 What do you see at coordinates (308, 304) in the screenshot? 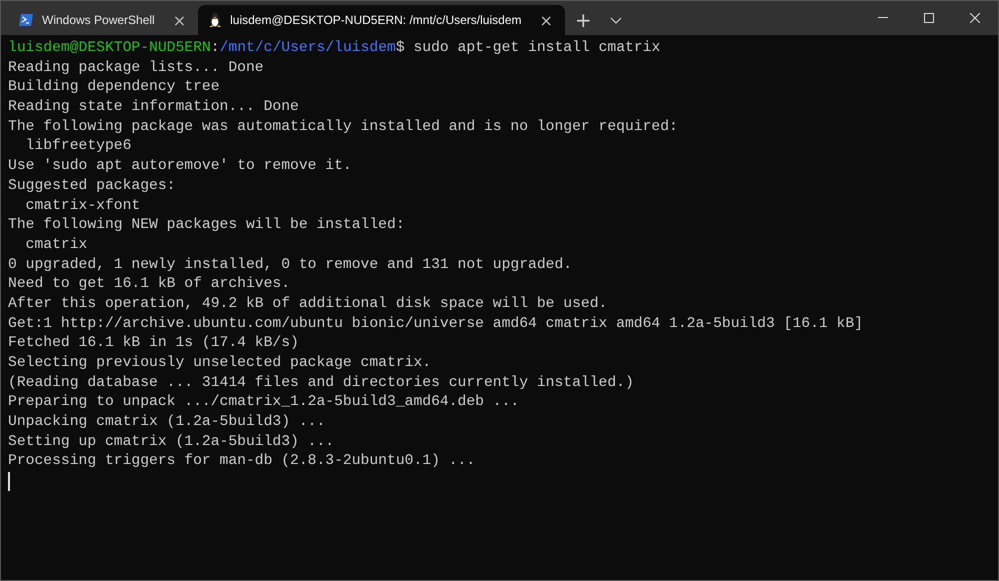
I see `output-line: After this operation, 49.2 kB of additional disk space will be used.` at bounding box center [308, 304].